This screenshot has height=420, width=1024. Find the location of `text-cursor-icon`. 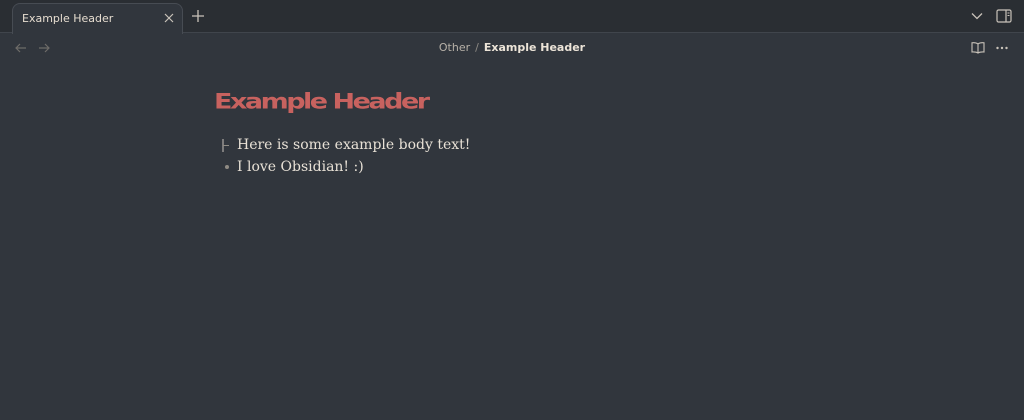

text-cursor-icon is located at coordinates (225, 145).